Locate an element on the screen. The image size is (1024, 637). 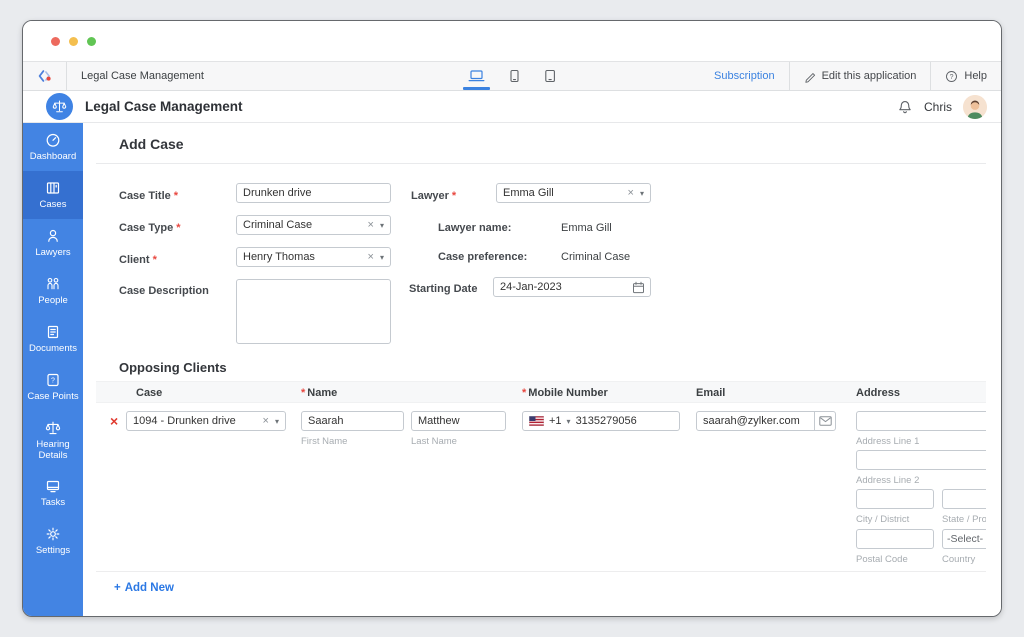
state-province-input is located at coordinates (964, 499).